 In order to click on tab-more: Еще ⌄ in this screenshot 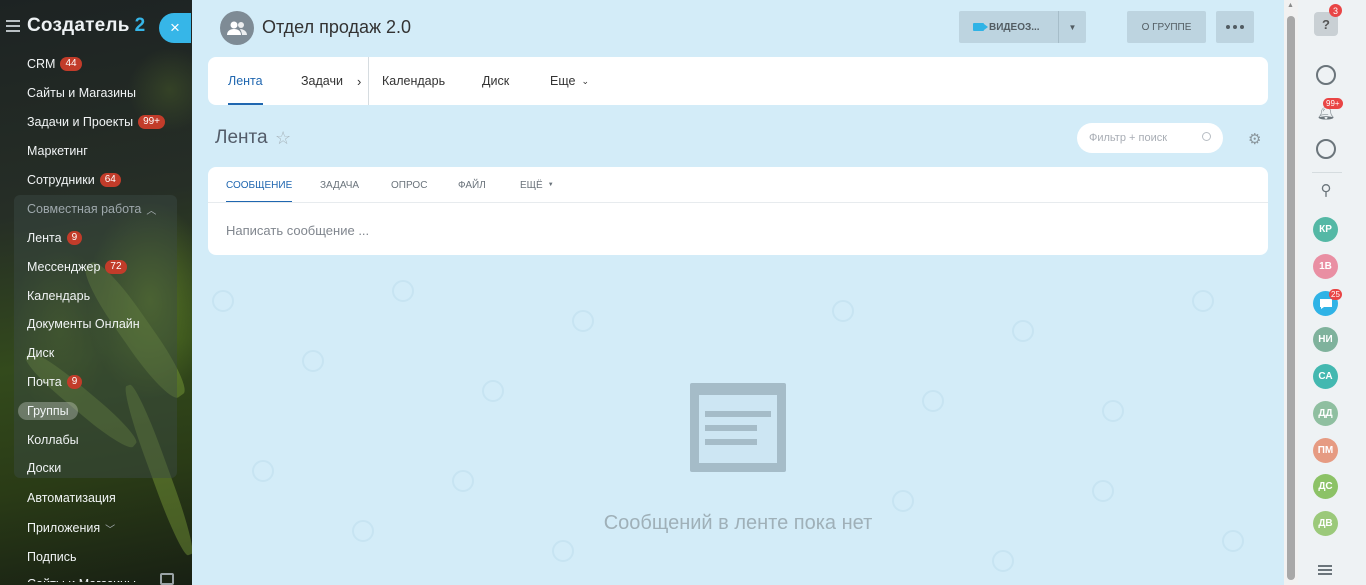, I will do `click(569, 81)`.